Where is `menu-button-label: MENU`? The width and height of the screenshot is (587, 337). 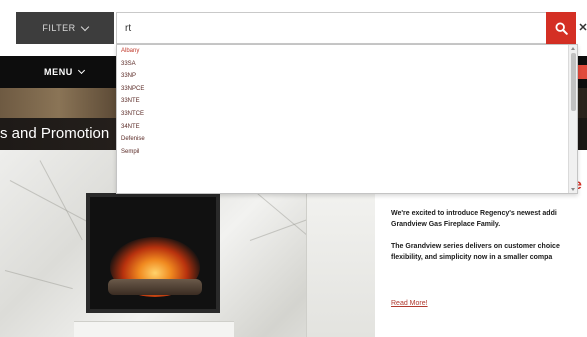
menu-button-label: MENU is located at coordinates (58, 72).